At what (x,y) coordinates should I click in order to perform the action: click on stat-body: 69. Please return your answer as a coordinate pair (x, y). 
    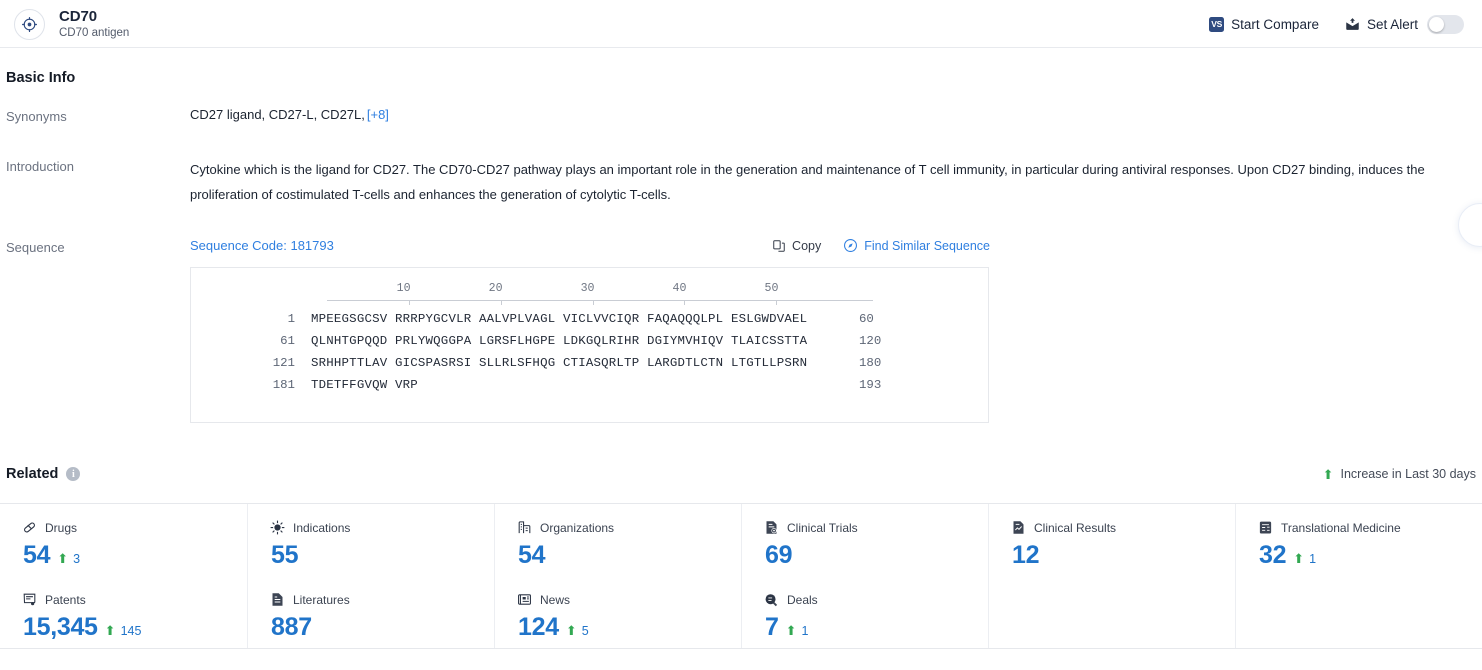
    Looking at the image, I should click on (876, 555).